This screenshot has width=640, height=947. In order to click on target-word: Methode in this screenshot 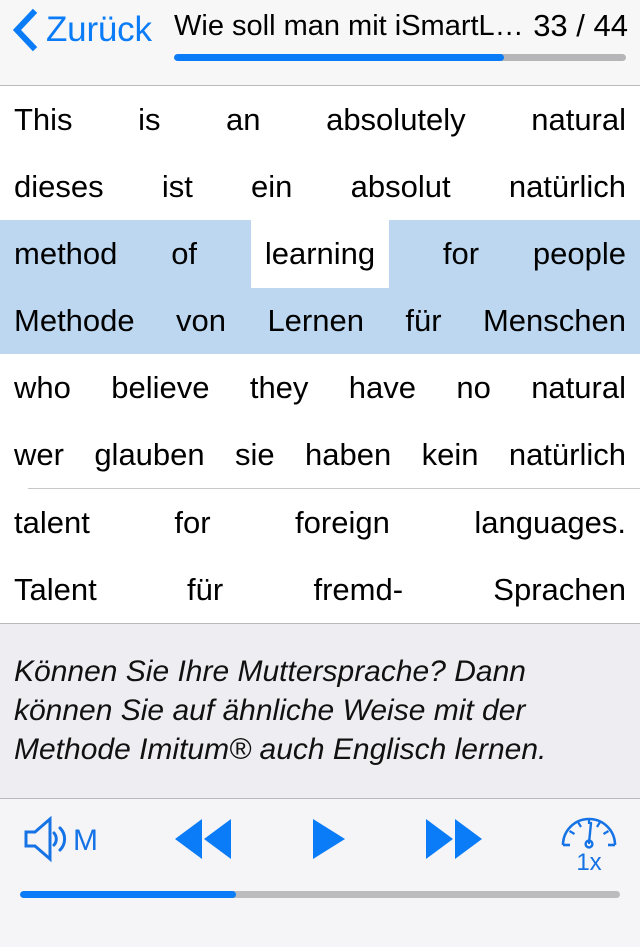, I will do `click(74, 321)`.